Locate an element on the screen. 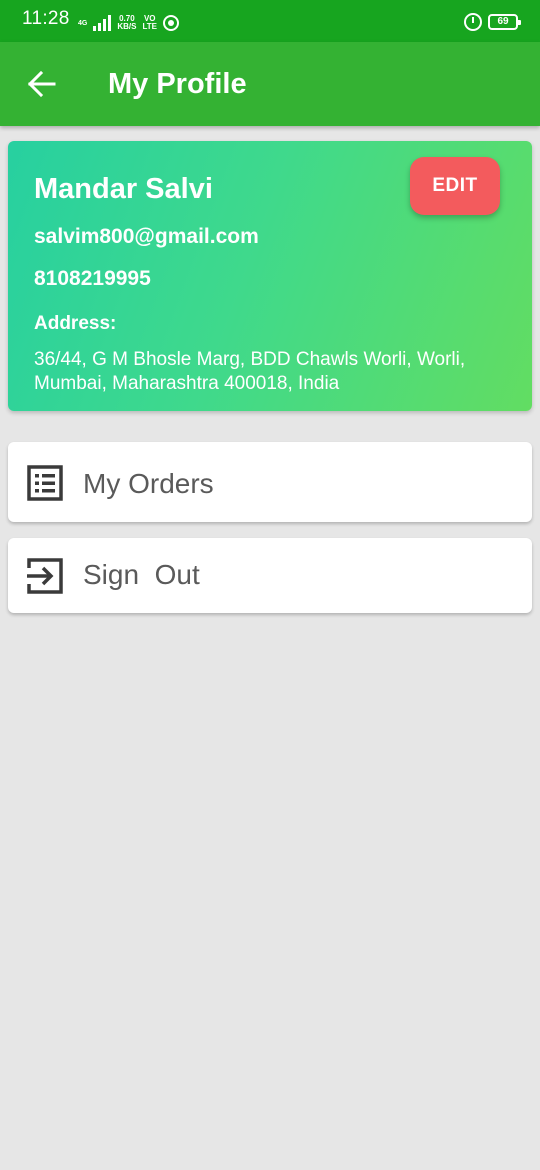 The image size is (540, 1170). profile-name: Mandar Salvi is located at coordinates (123, 189).